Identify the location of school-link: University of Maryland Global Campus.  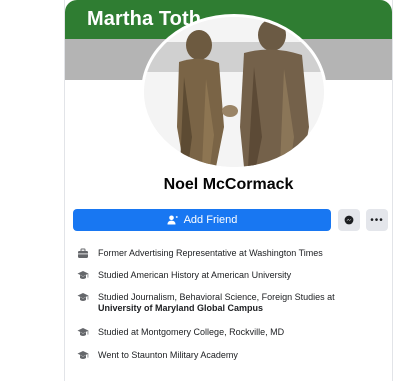
(180, 308).